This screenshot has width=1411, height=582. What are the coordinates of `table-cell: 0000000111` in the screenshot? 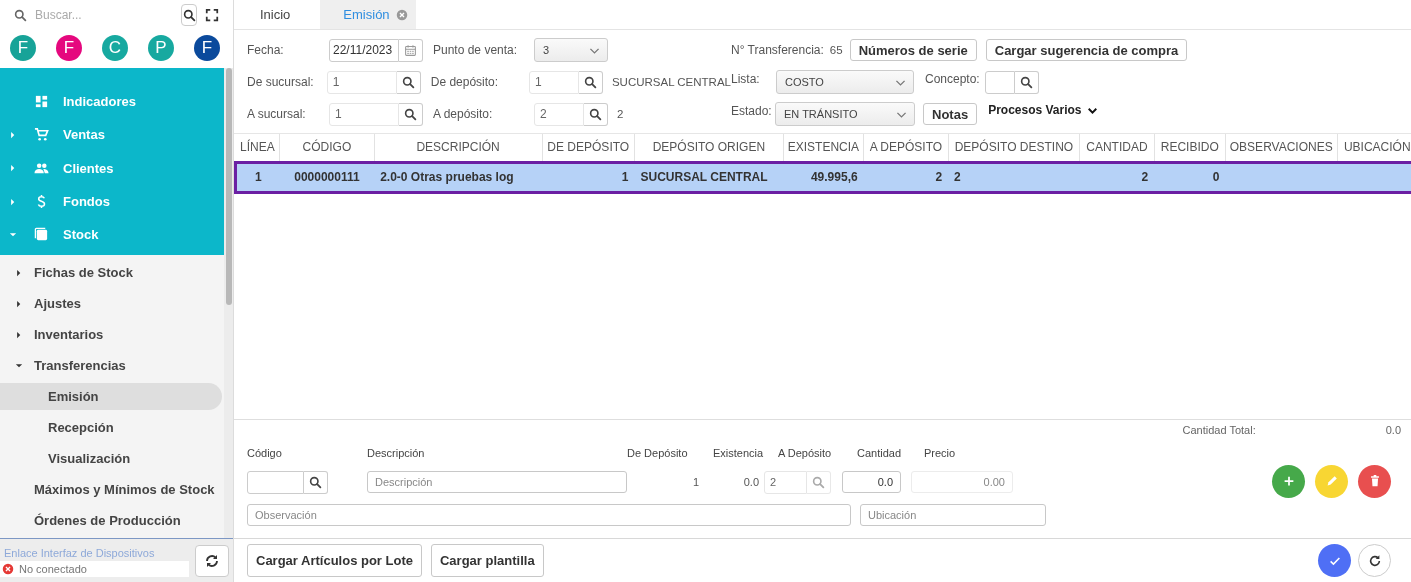 It's located at (327, 177).